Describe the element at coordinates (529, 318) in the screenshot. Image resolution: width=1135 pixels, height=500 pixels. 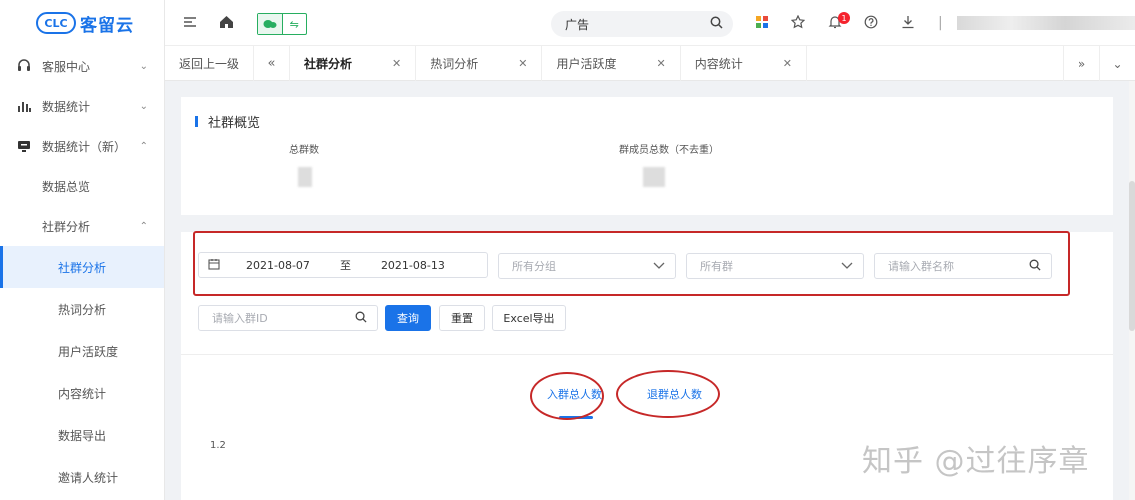
I see `excel-export-button: Excel导出` at that location.